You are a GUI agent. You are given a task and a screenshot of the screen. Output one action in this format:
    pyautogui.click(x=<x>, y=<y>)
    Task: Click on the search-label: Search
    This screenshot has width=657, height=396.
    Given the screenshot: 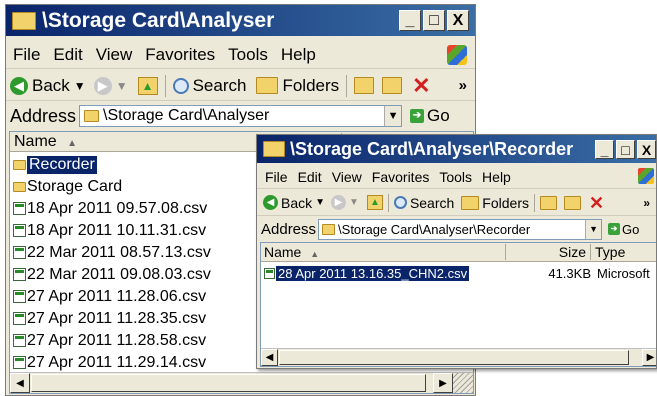 What is the action you would take?
    pyautogui.click(x=219, y=85)
    